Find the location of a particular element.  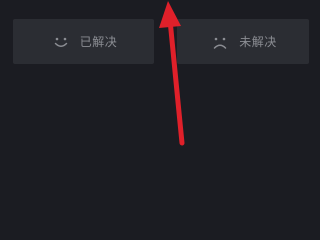

resolved-label: 已解决 is located at coordinates (98, 41).